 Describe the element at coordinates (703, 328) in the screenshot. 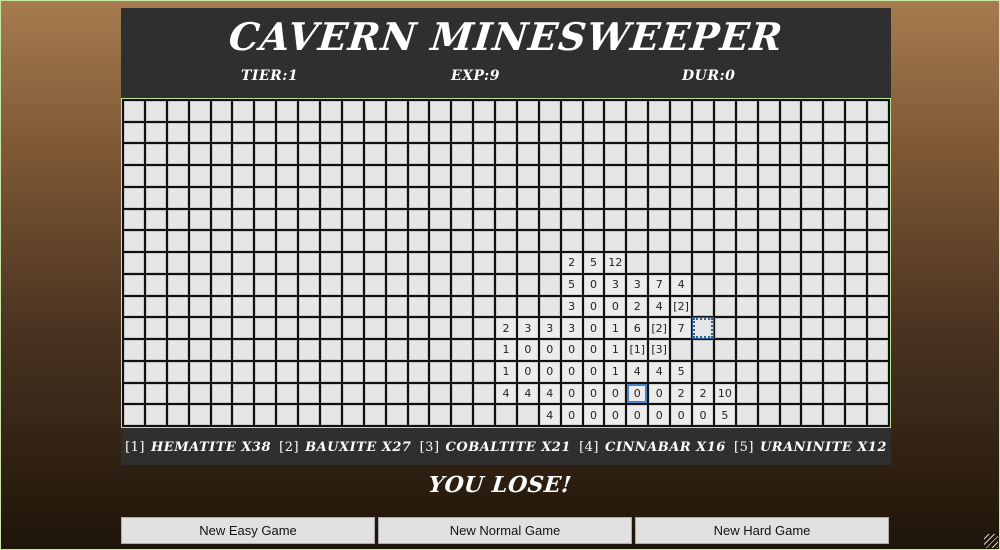

I see `selected-cell` at that location.